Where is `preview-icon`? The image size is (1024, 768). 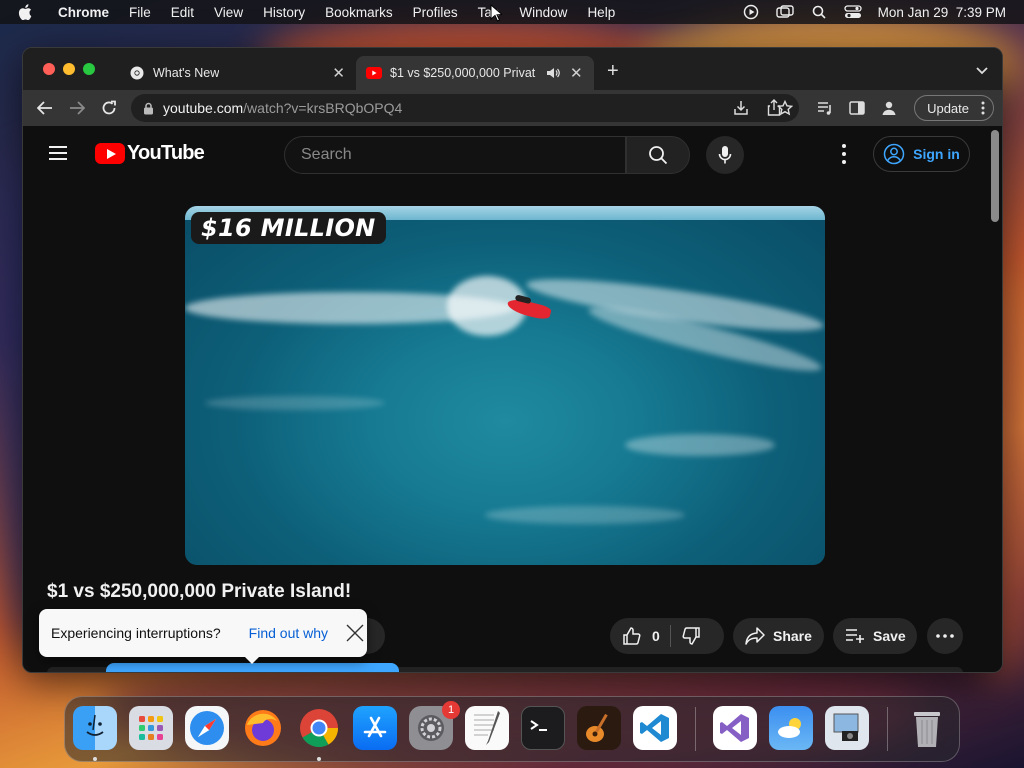
preview-icon is located at coordinates (847, 728).